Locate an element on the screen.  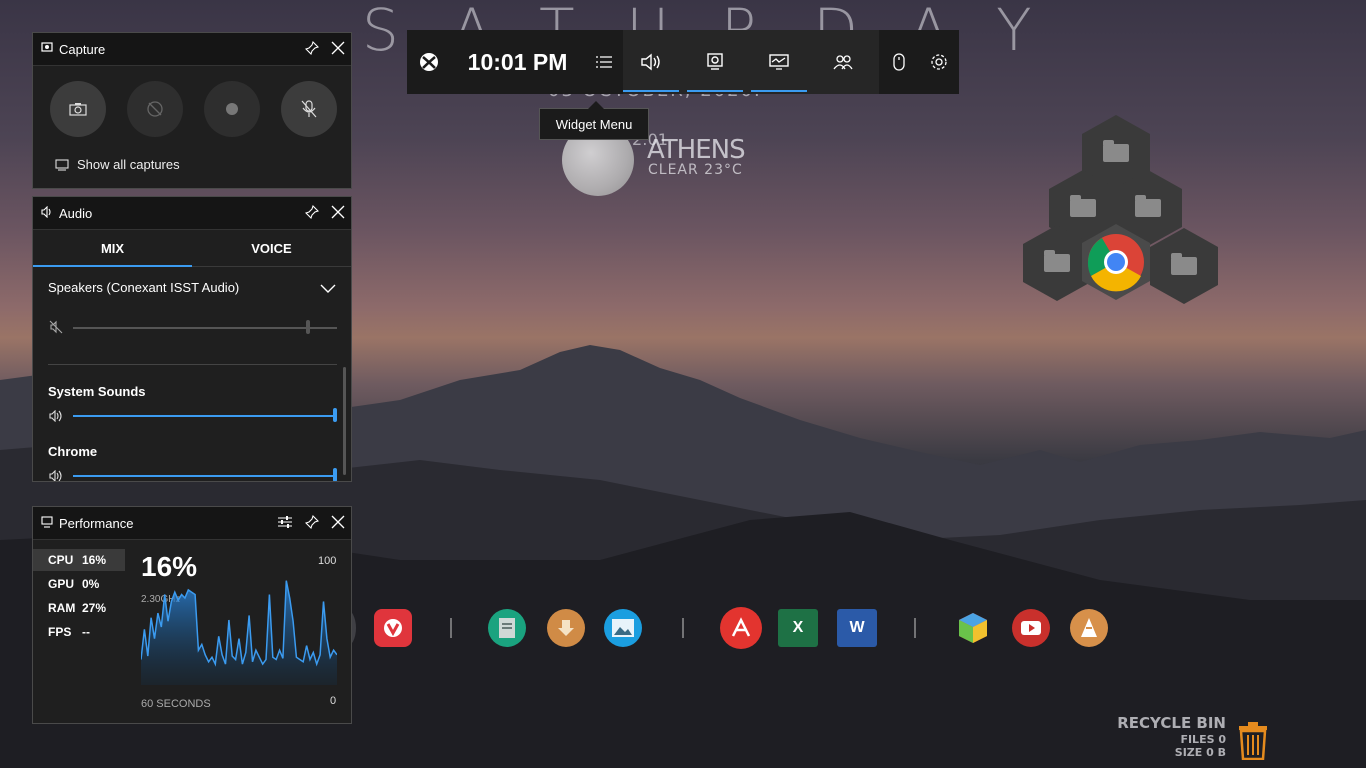
screenshot-button is located at coordinates (78, 109).